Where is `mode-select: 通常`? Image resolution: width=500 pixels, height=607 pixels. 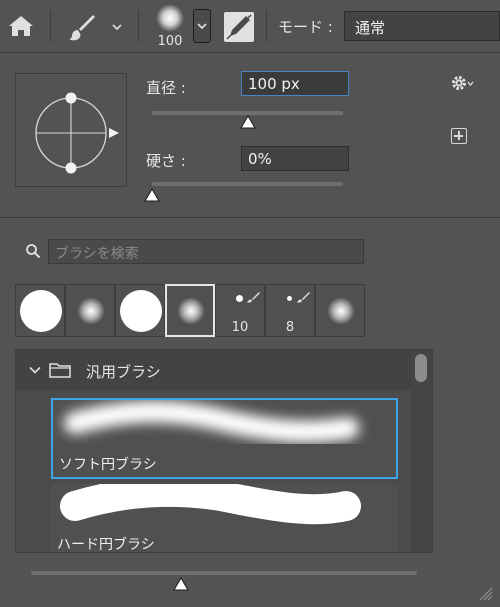 mode-select: 通常 is located at coordinates (422, 26).